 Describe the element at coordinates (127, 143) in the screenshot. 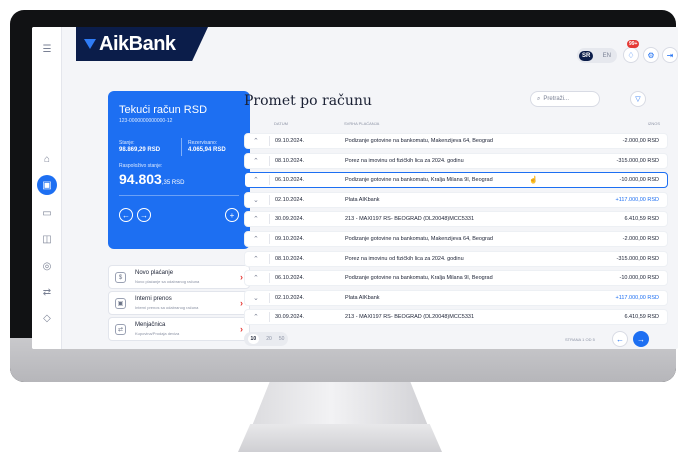

I see `stanje-label: Stanje:` at that location.